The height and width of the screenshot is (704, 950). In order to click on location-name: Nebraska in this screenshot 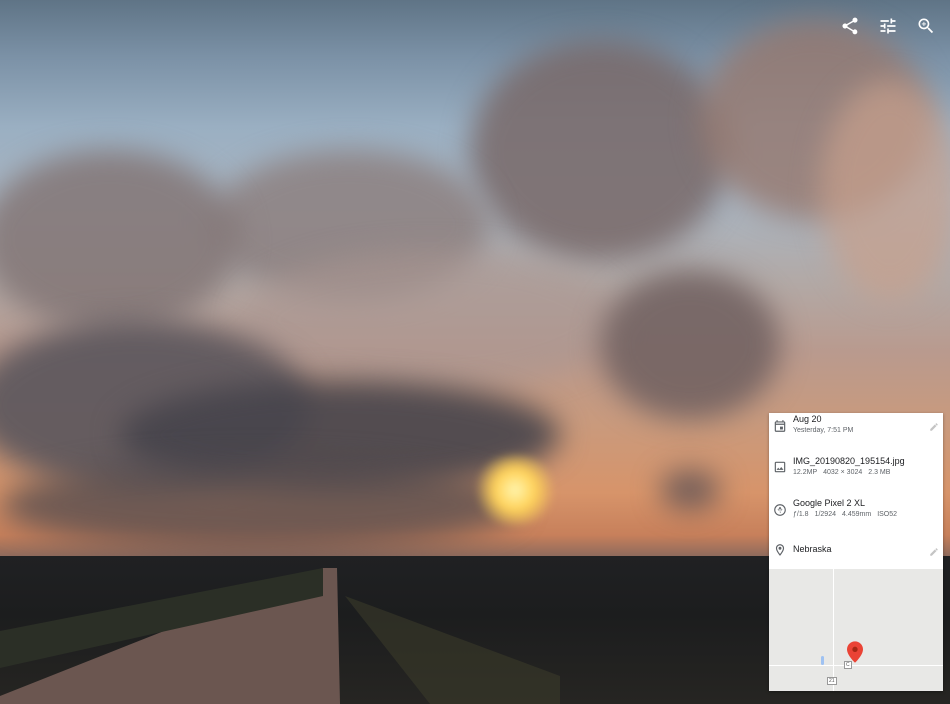, I will do `click(812, 549)`.